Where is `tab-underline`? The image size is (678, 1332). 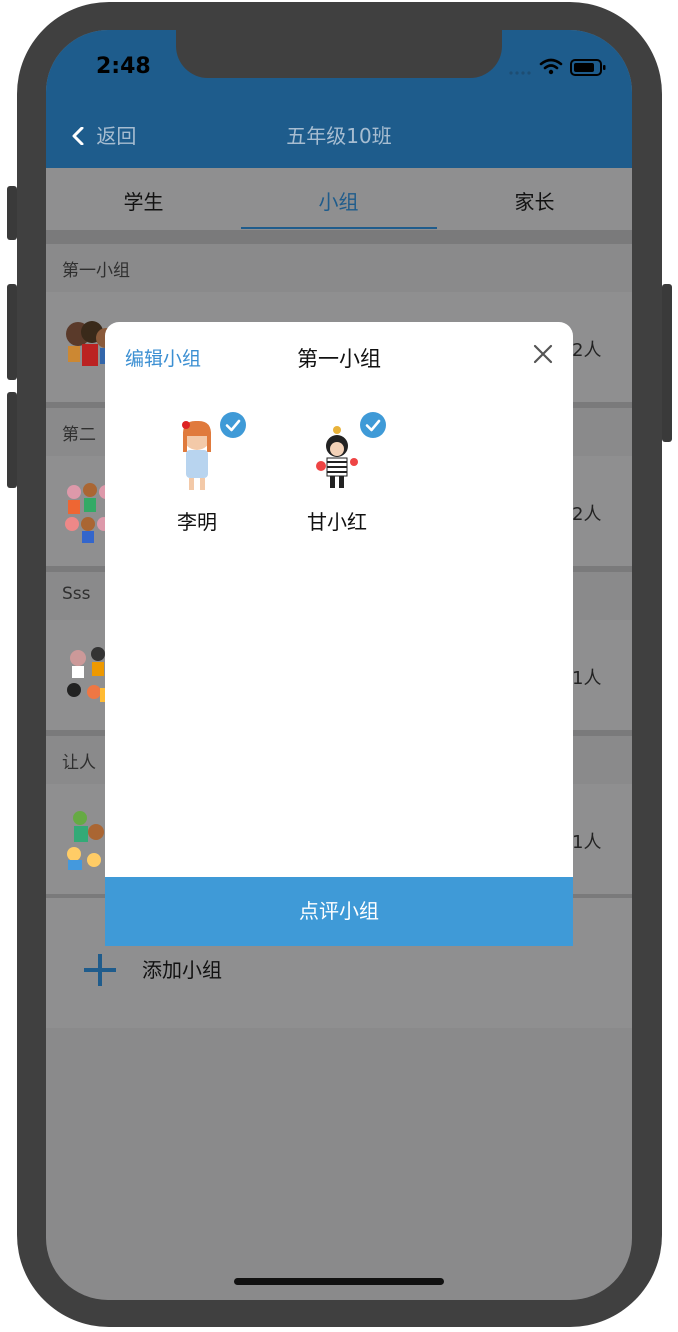 tab-underline is located at coordinates (339, 228).